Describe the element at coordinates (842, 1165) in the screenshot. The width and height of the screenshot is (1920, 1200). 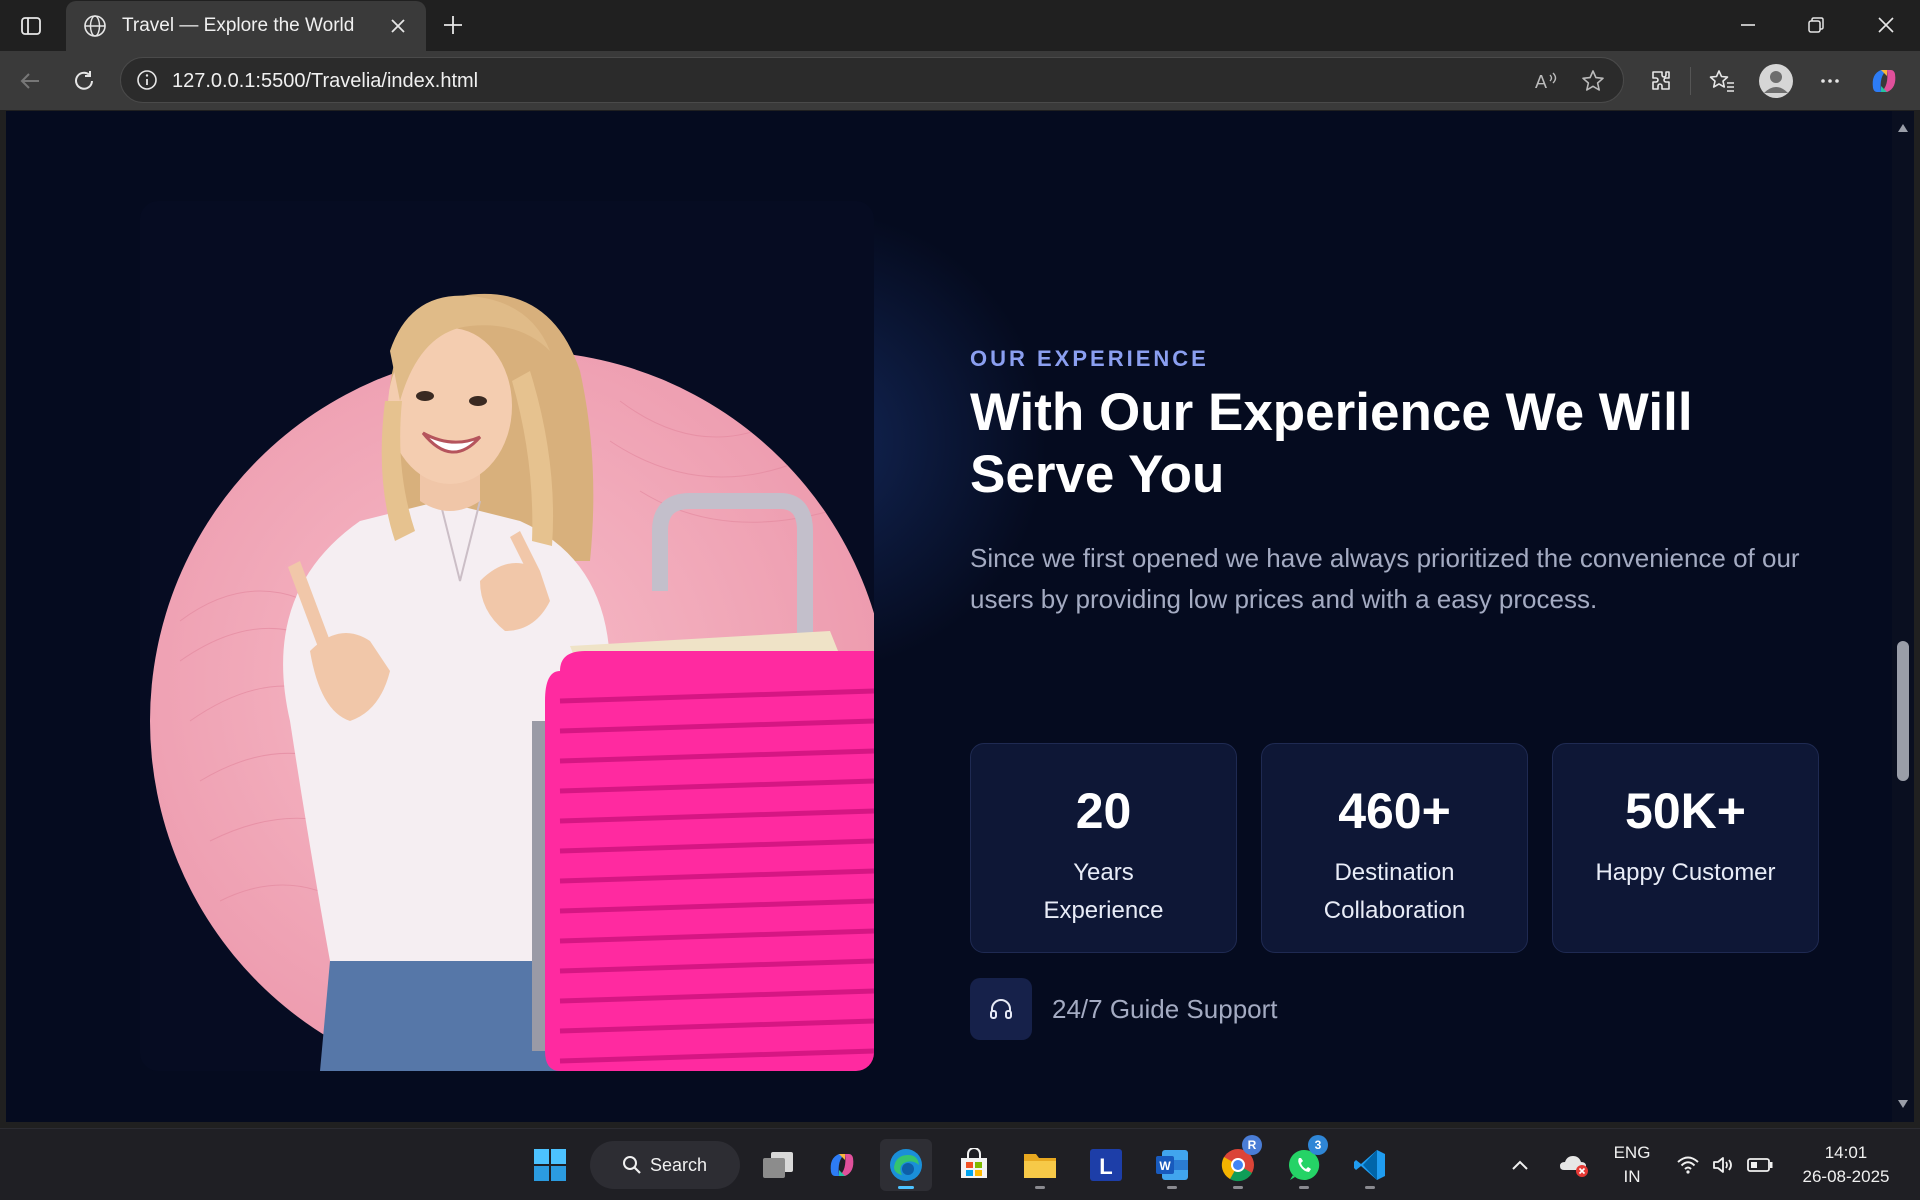
I see `copilot-app-icon` at that location.